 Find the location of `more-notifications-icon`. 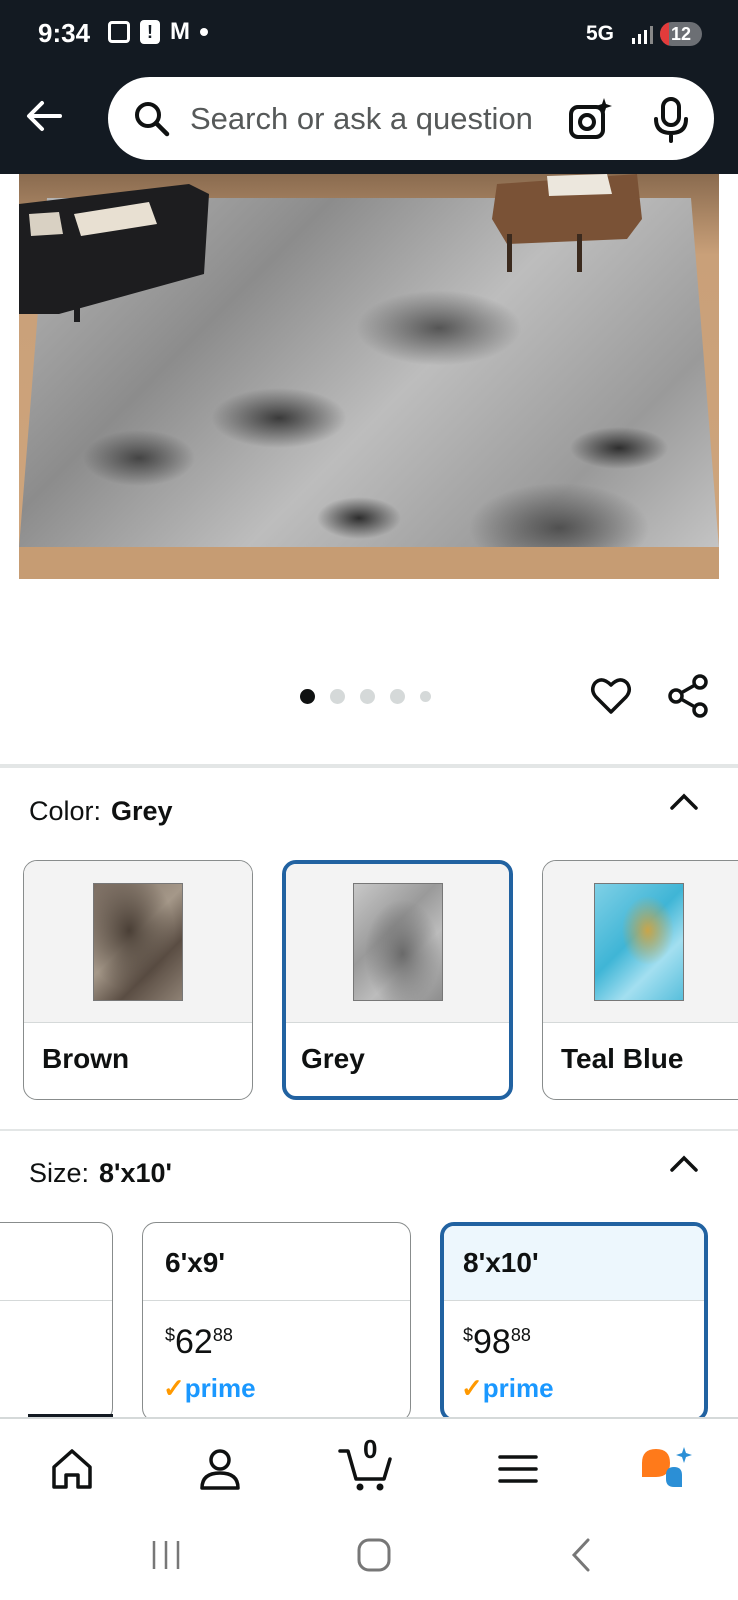

more-notifications-icon is located at coordinates (204, 32).